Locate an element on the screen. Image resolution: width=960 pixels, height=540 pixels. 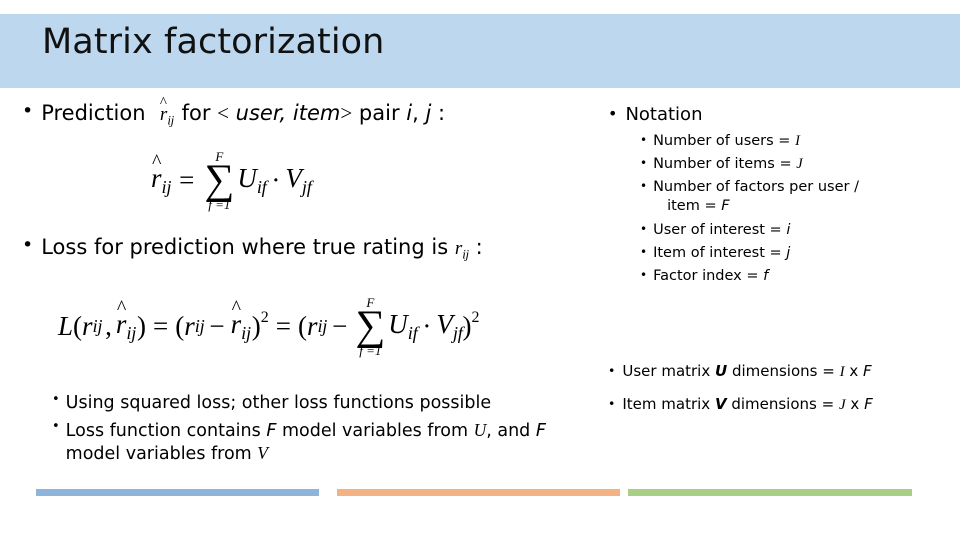
notation-item-factor-index: • Factor index = f is located at coordinates (800, 276).